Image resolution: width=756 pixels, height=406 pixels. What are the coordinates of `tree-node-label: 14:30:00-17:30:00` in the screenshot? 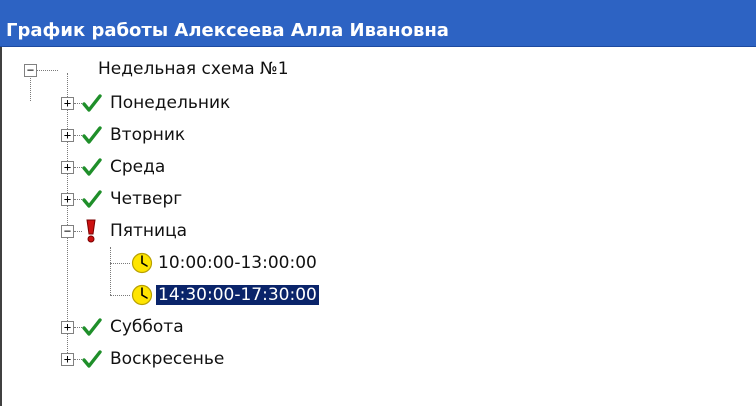 It's located at (237, 295).